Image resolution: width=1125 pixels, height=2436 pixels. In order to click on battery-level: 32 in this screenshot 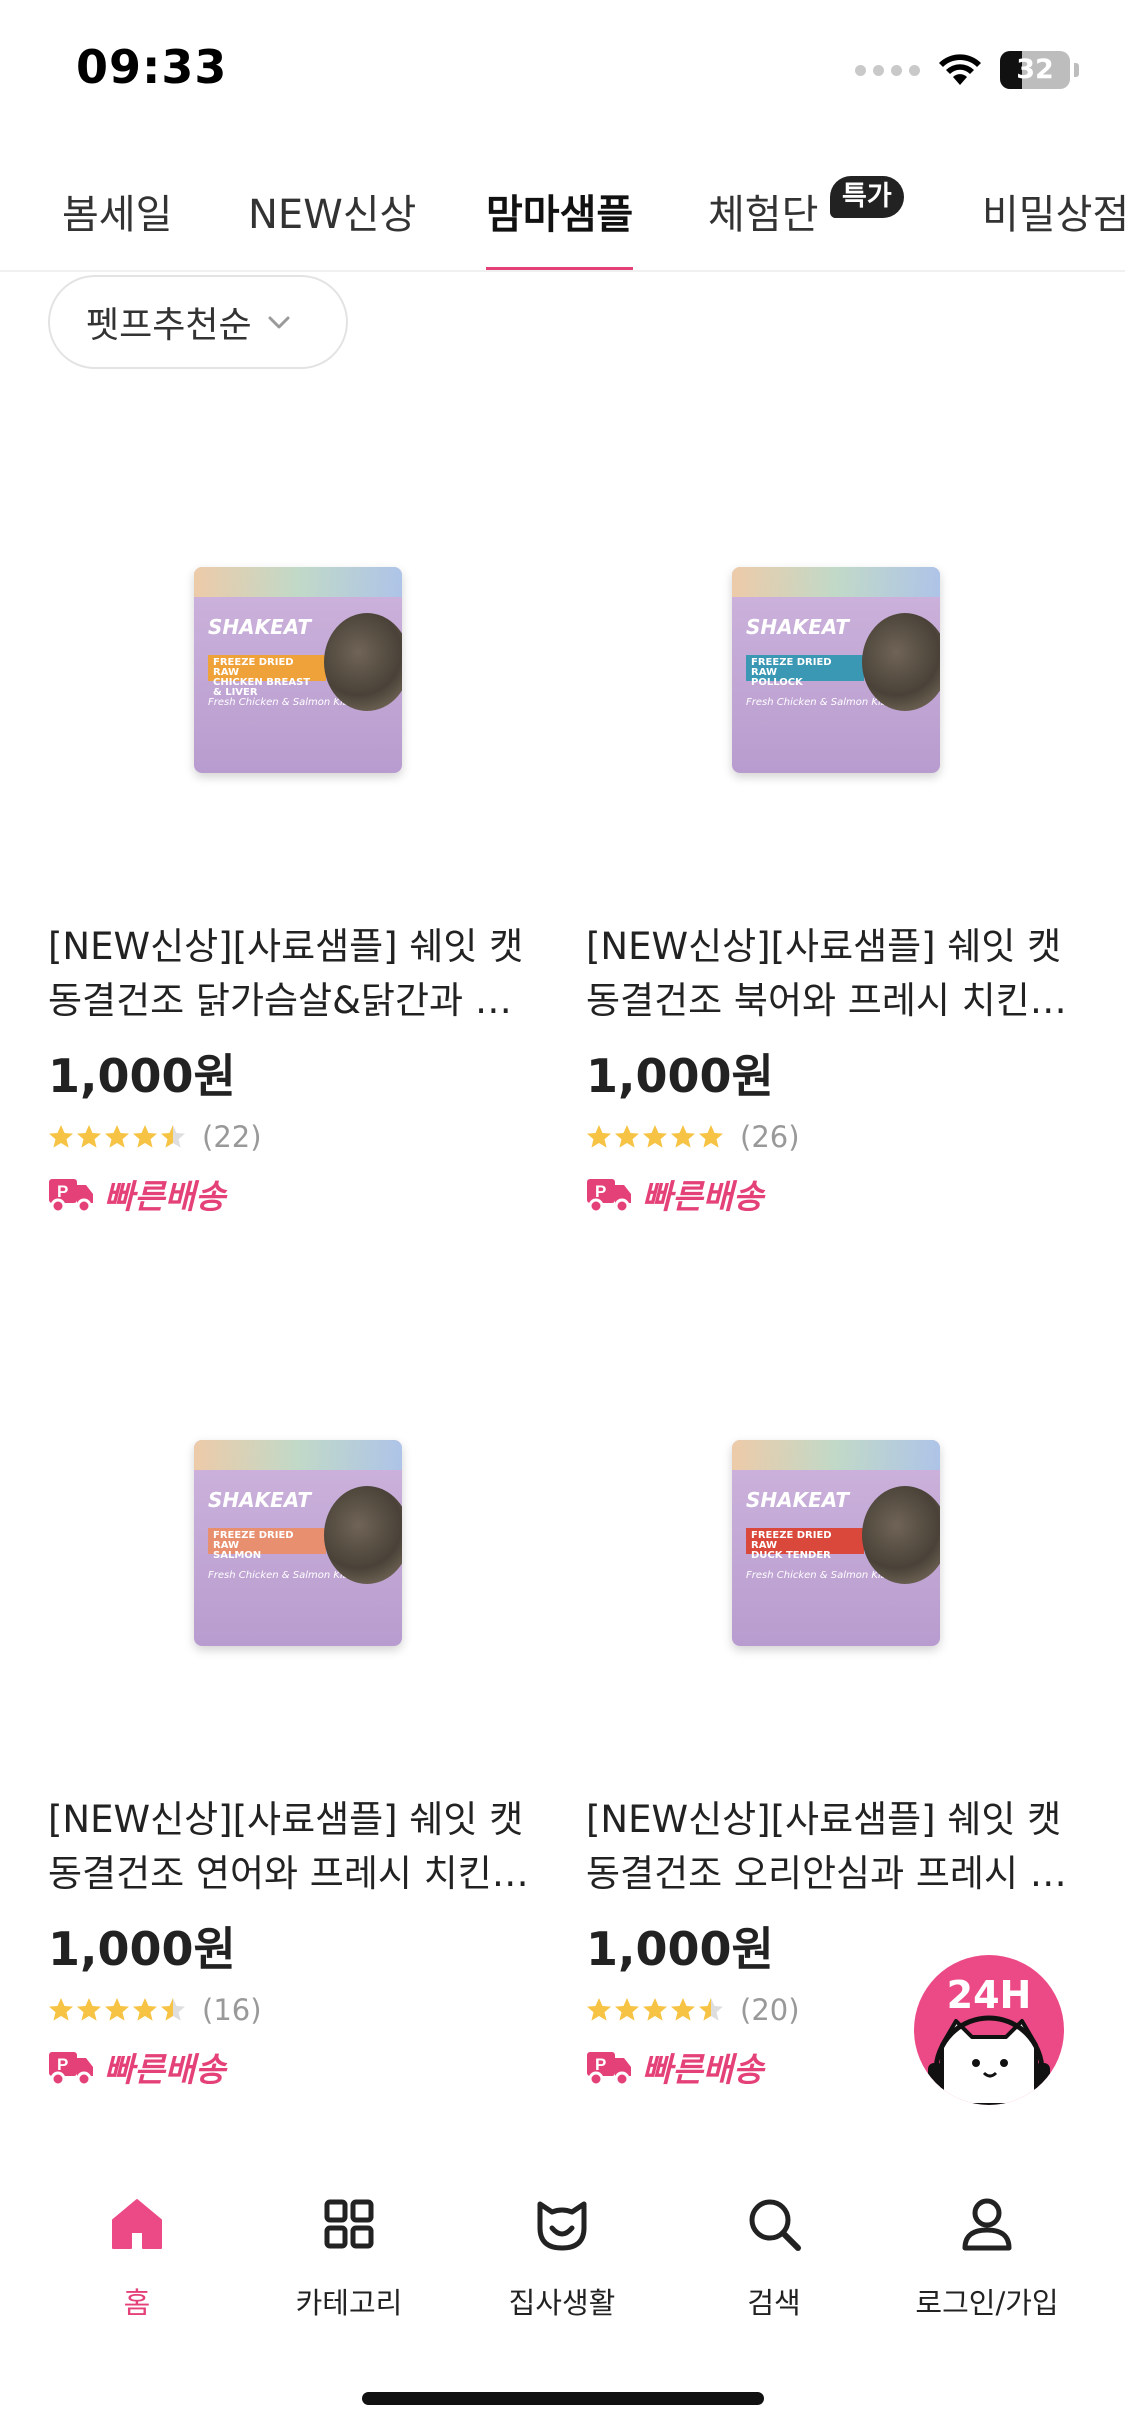, I will do `click(1035, 69)`.